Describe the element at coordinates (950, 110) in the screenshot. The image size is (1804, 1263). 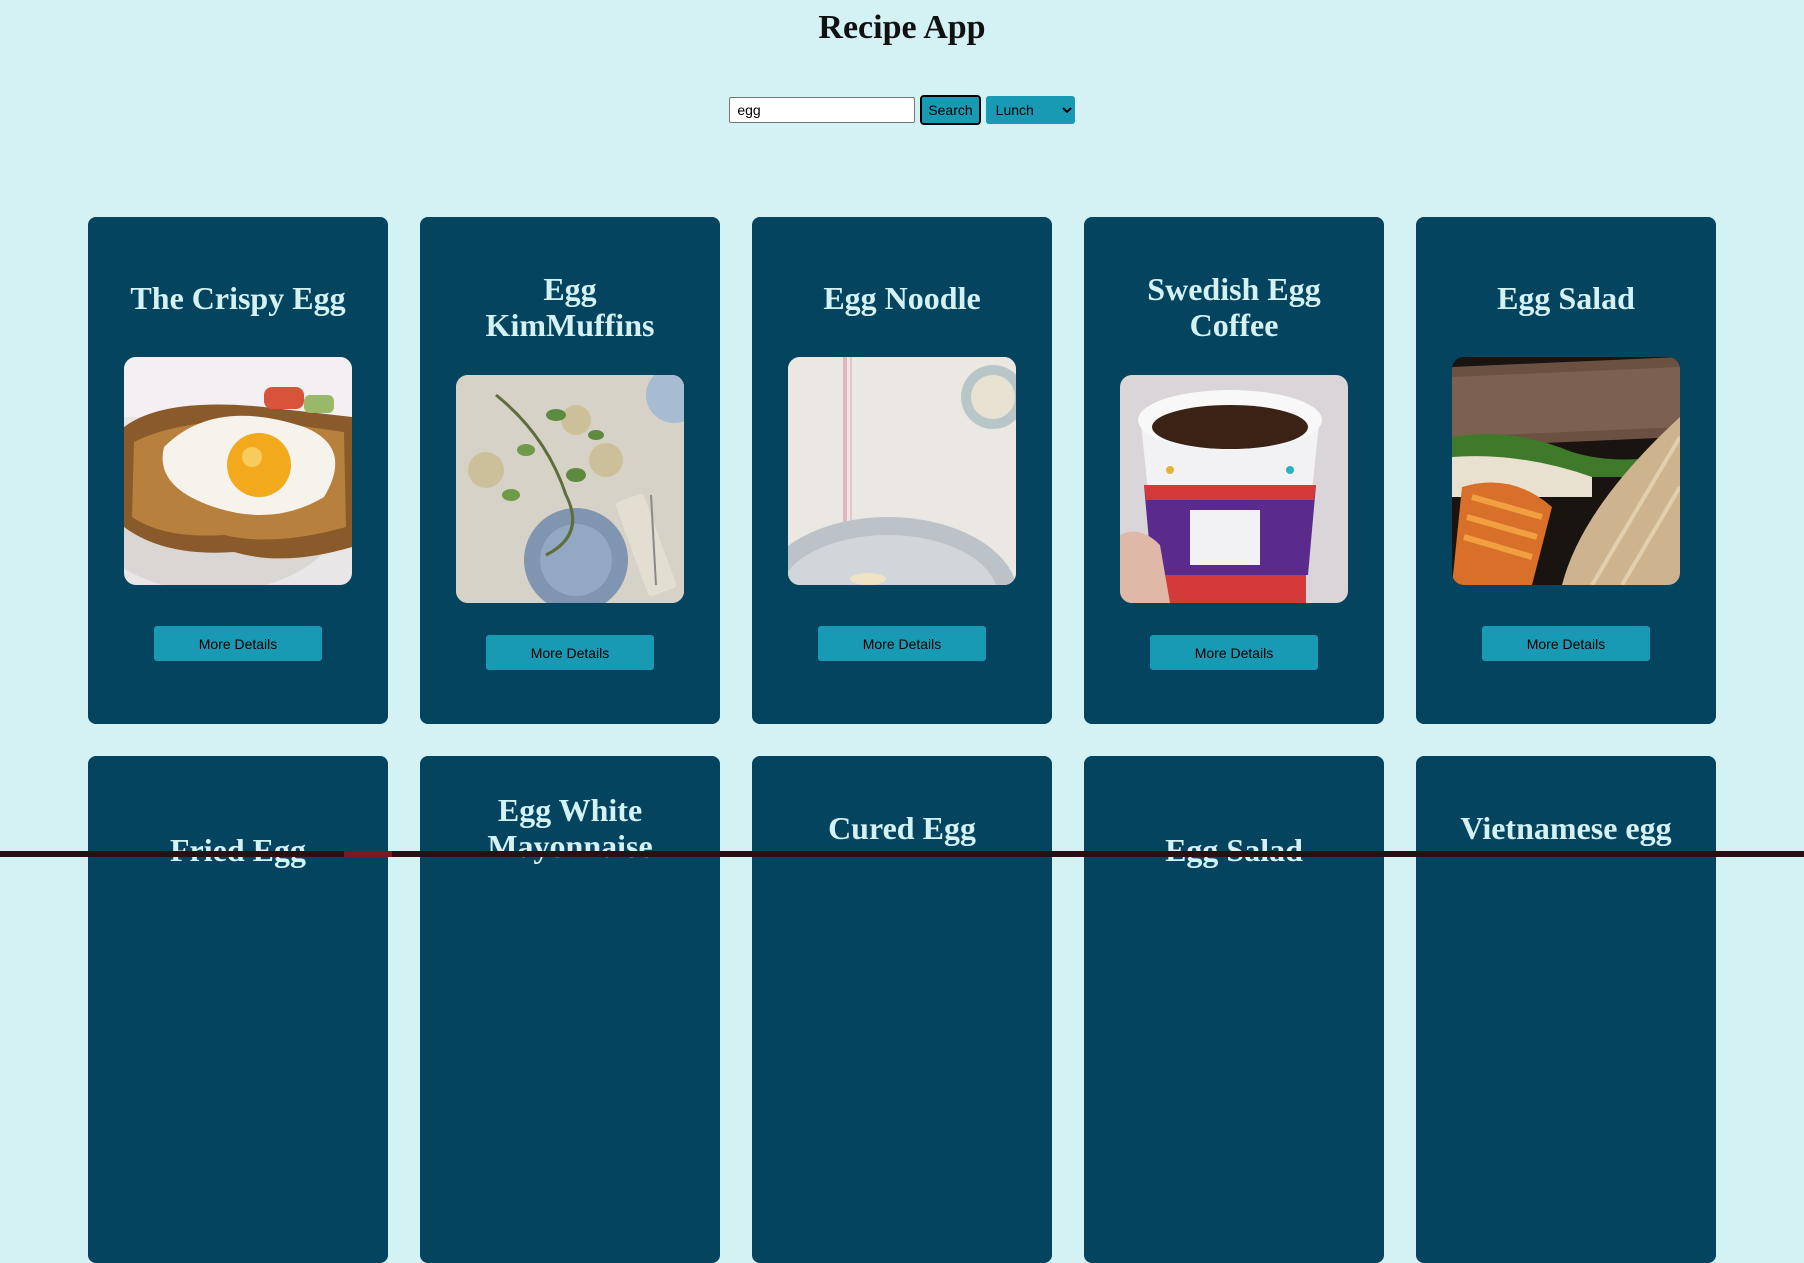
I see `search-button: Search` at that location.